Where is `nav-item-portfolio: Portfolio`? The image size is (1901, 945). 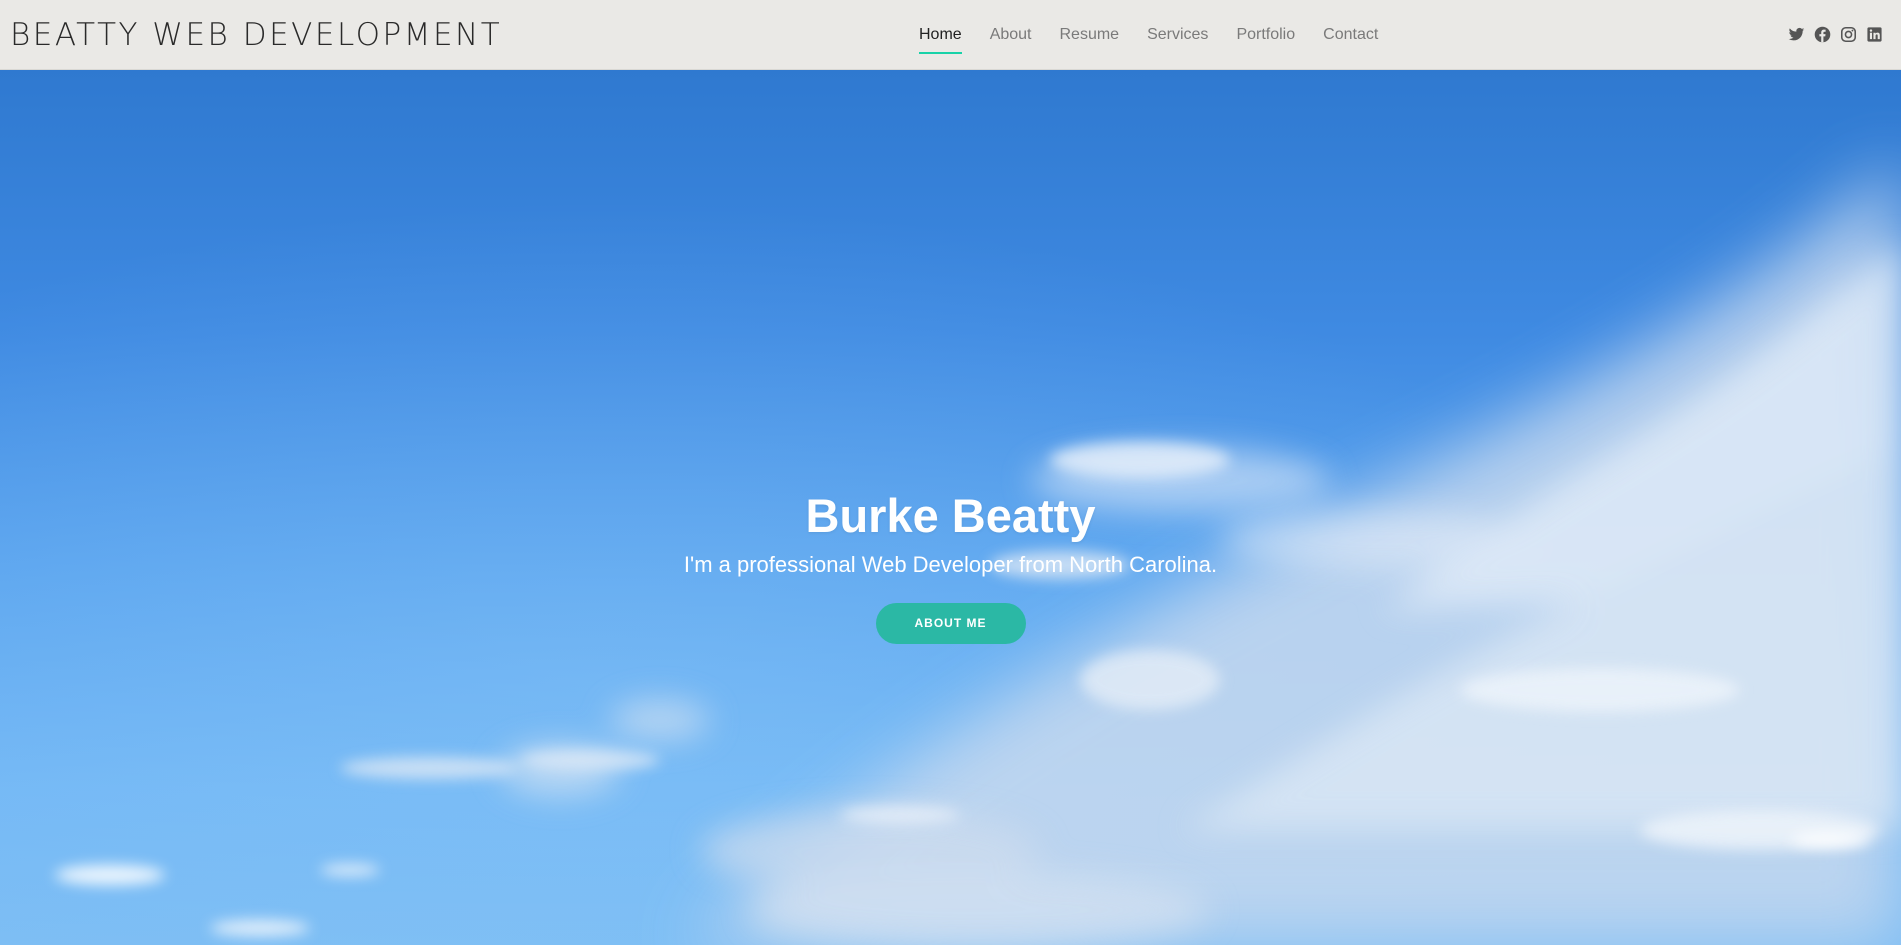 nav-item-portfolio: Portfolio is located at coordinates (1265, 35).